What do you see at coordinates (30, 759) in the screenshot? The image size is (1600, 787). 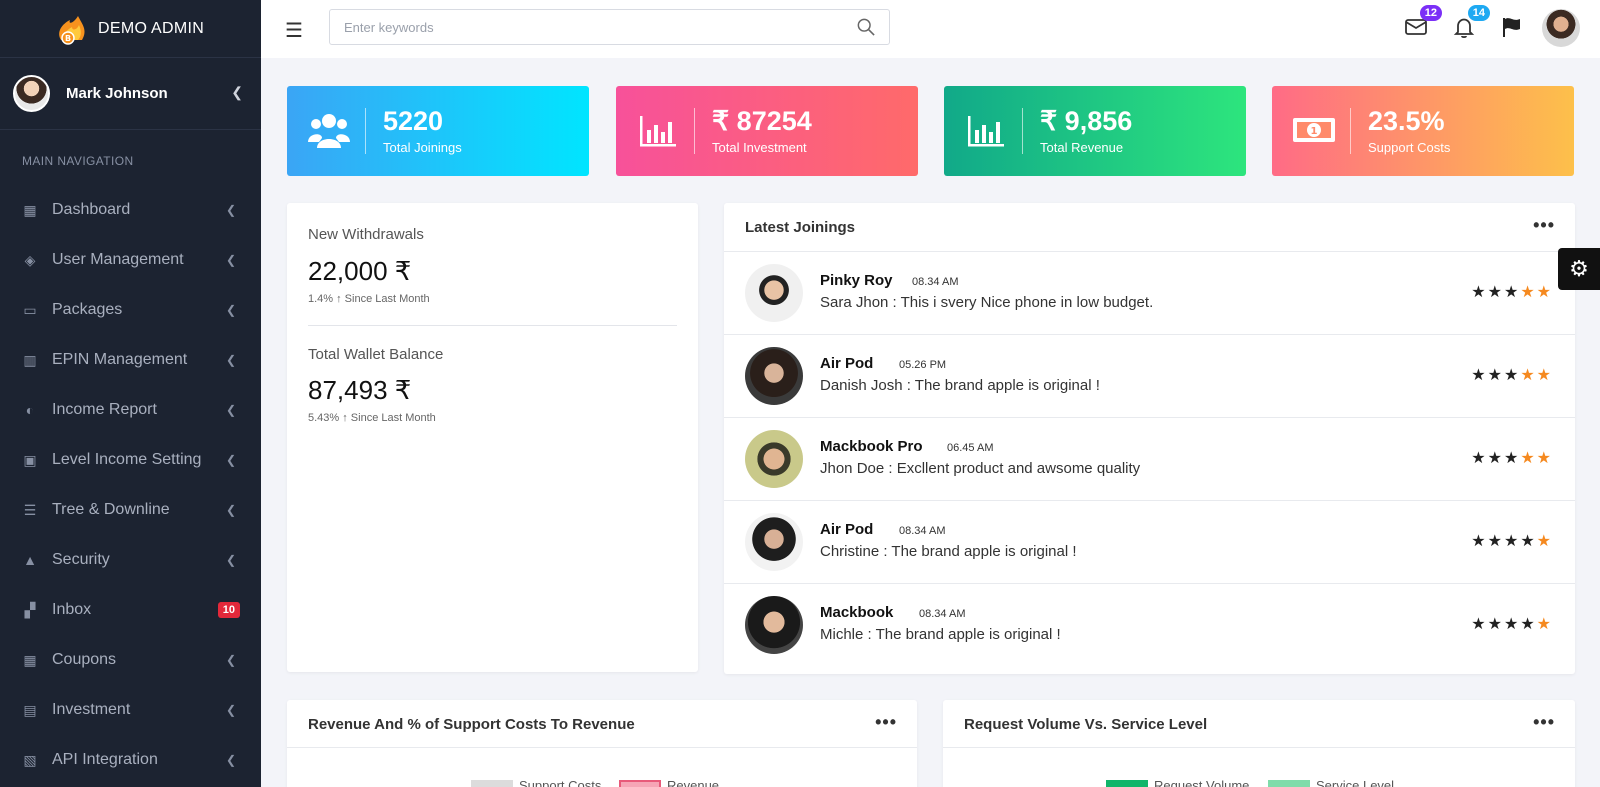 I see `images-icon: ▧` at bounding box center [30, 759].